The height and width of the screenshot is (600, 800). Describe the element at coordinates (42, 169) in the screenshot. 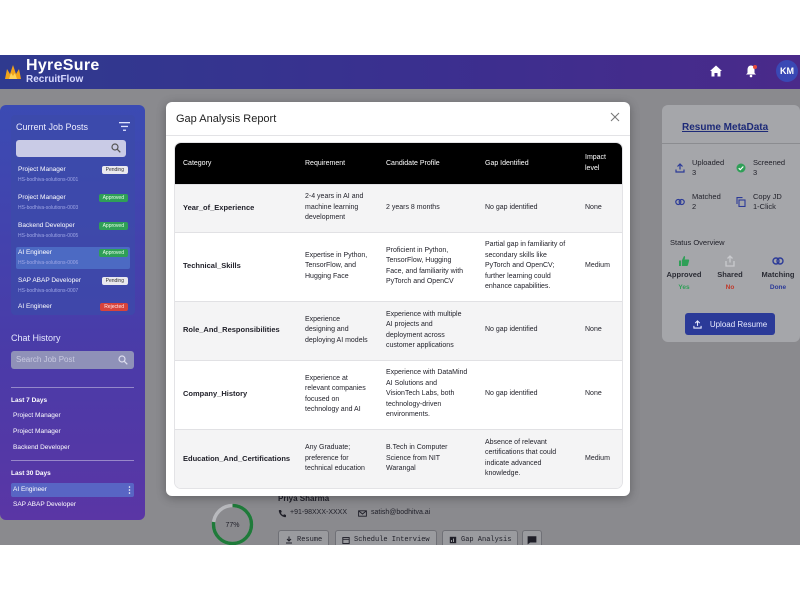

I see `job-title: Project Manager` at that location.